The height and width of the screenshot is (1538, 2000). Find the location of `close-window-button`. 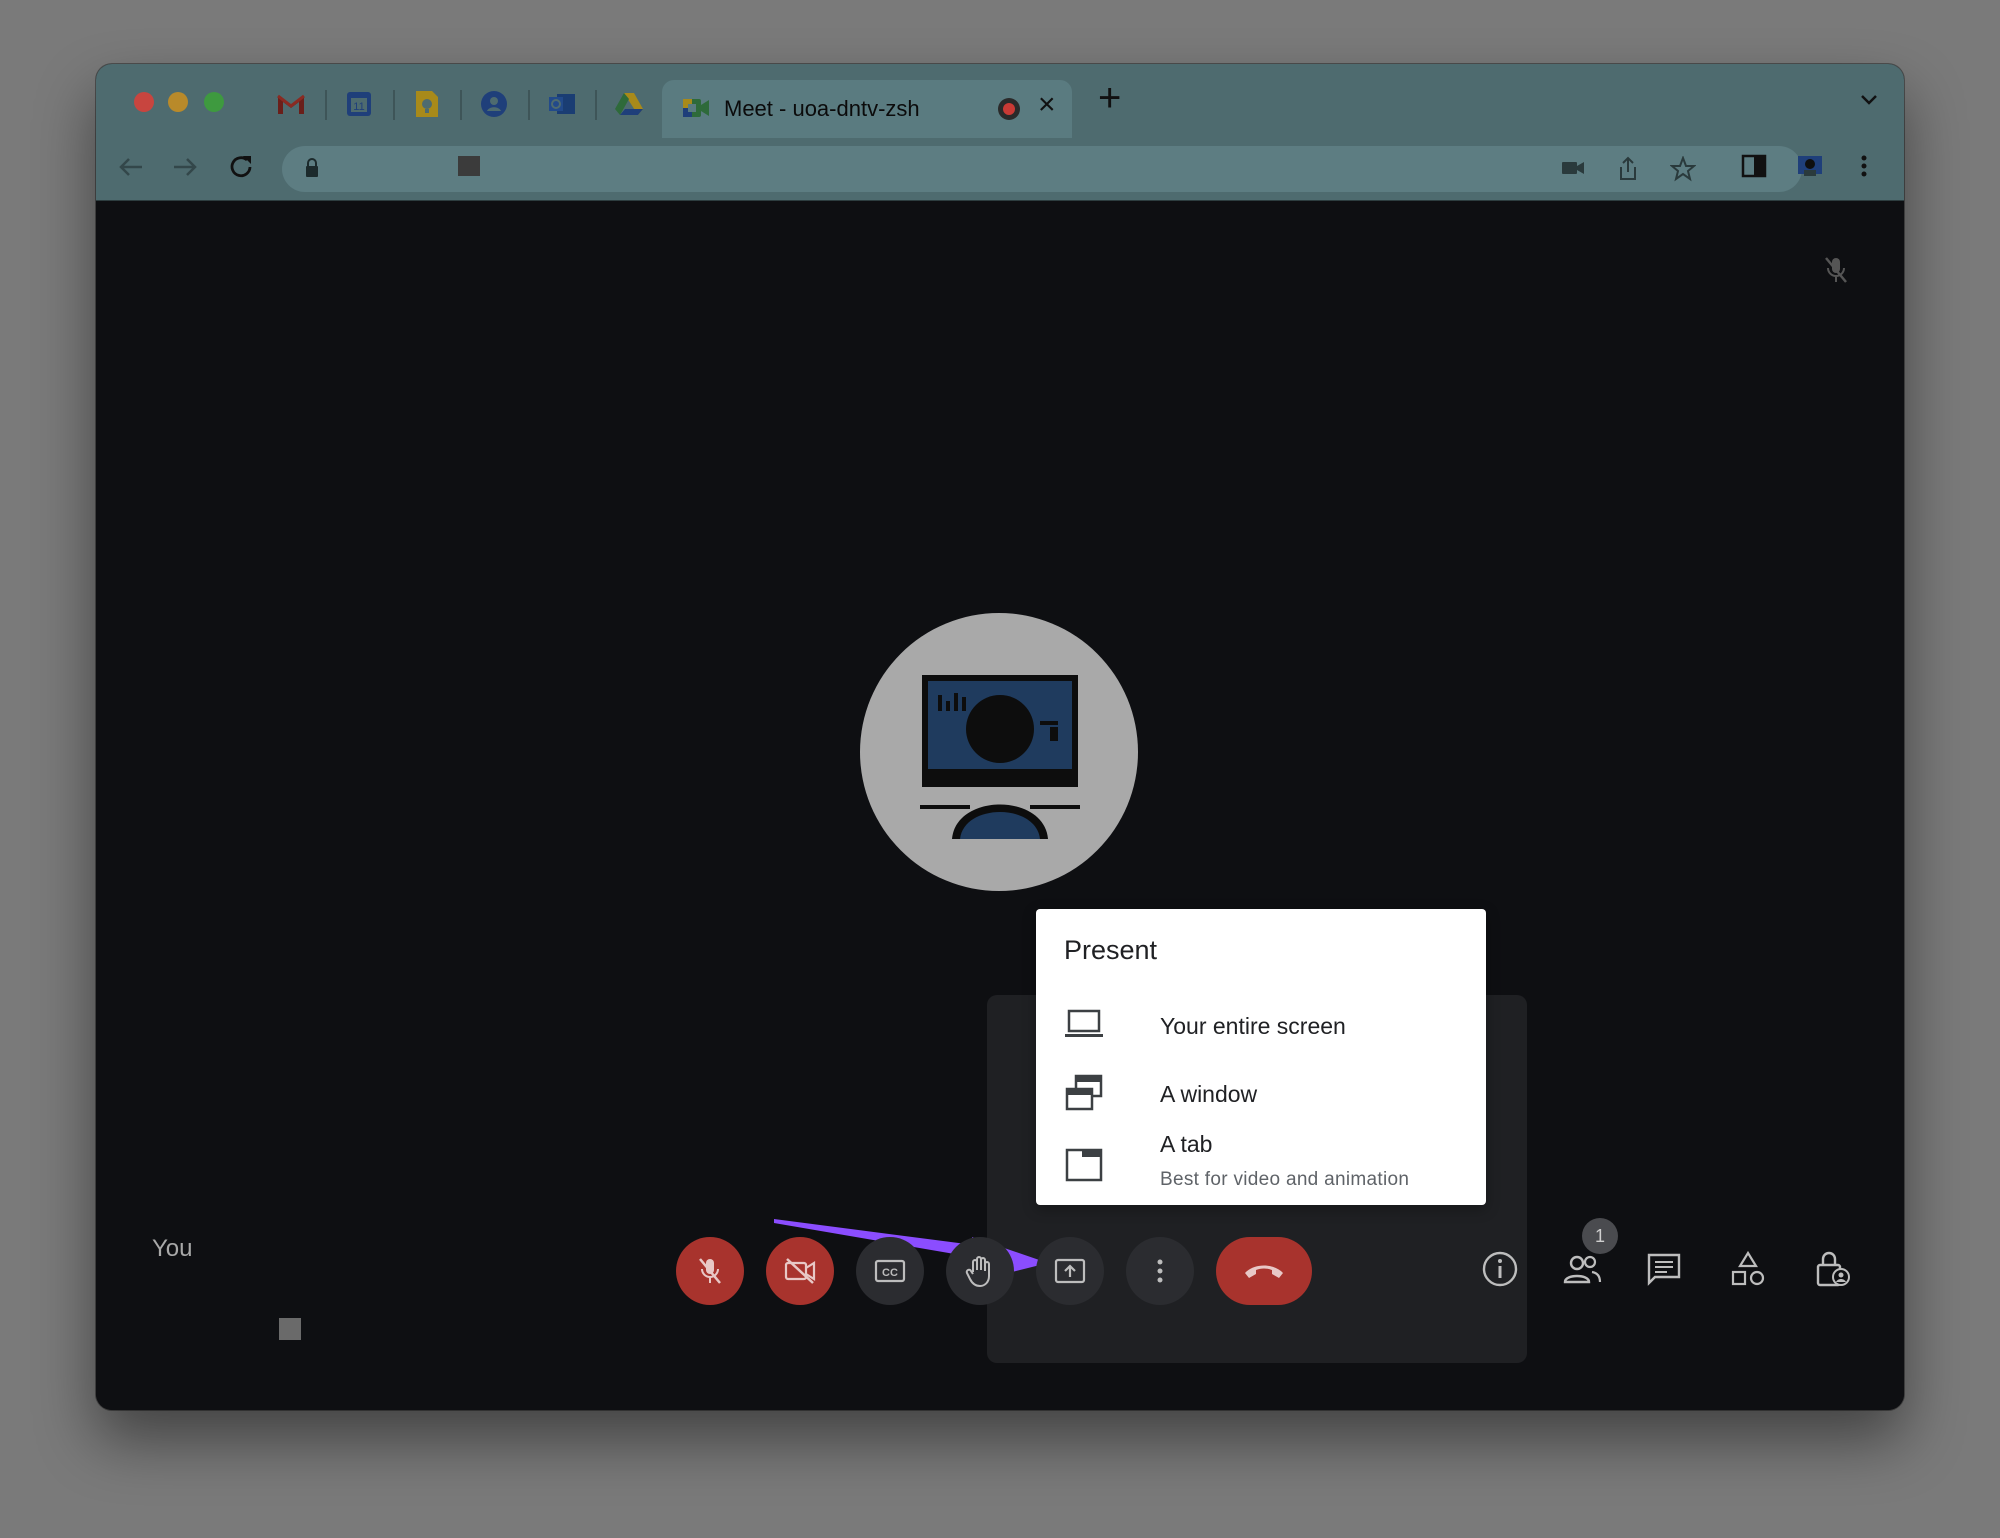

close-window-button is located at coordinates (144, 102).